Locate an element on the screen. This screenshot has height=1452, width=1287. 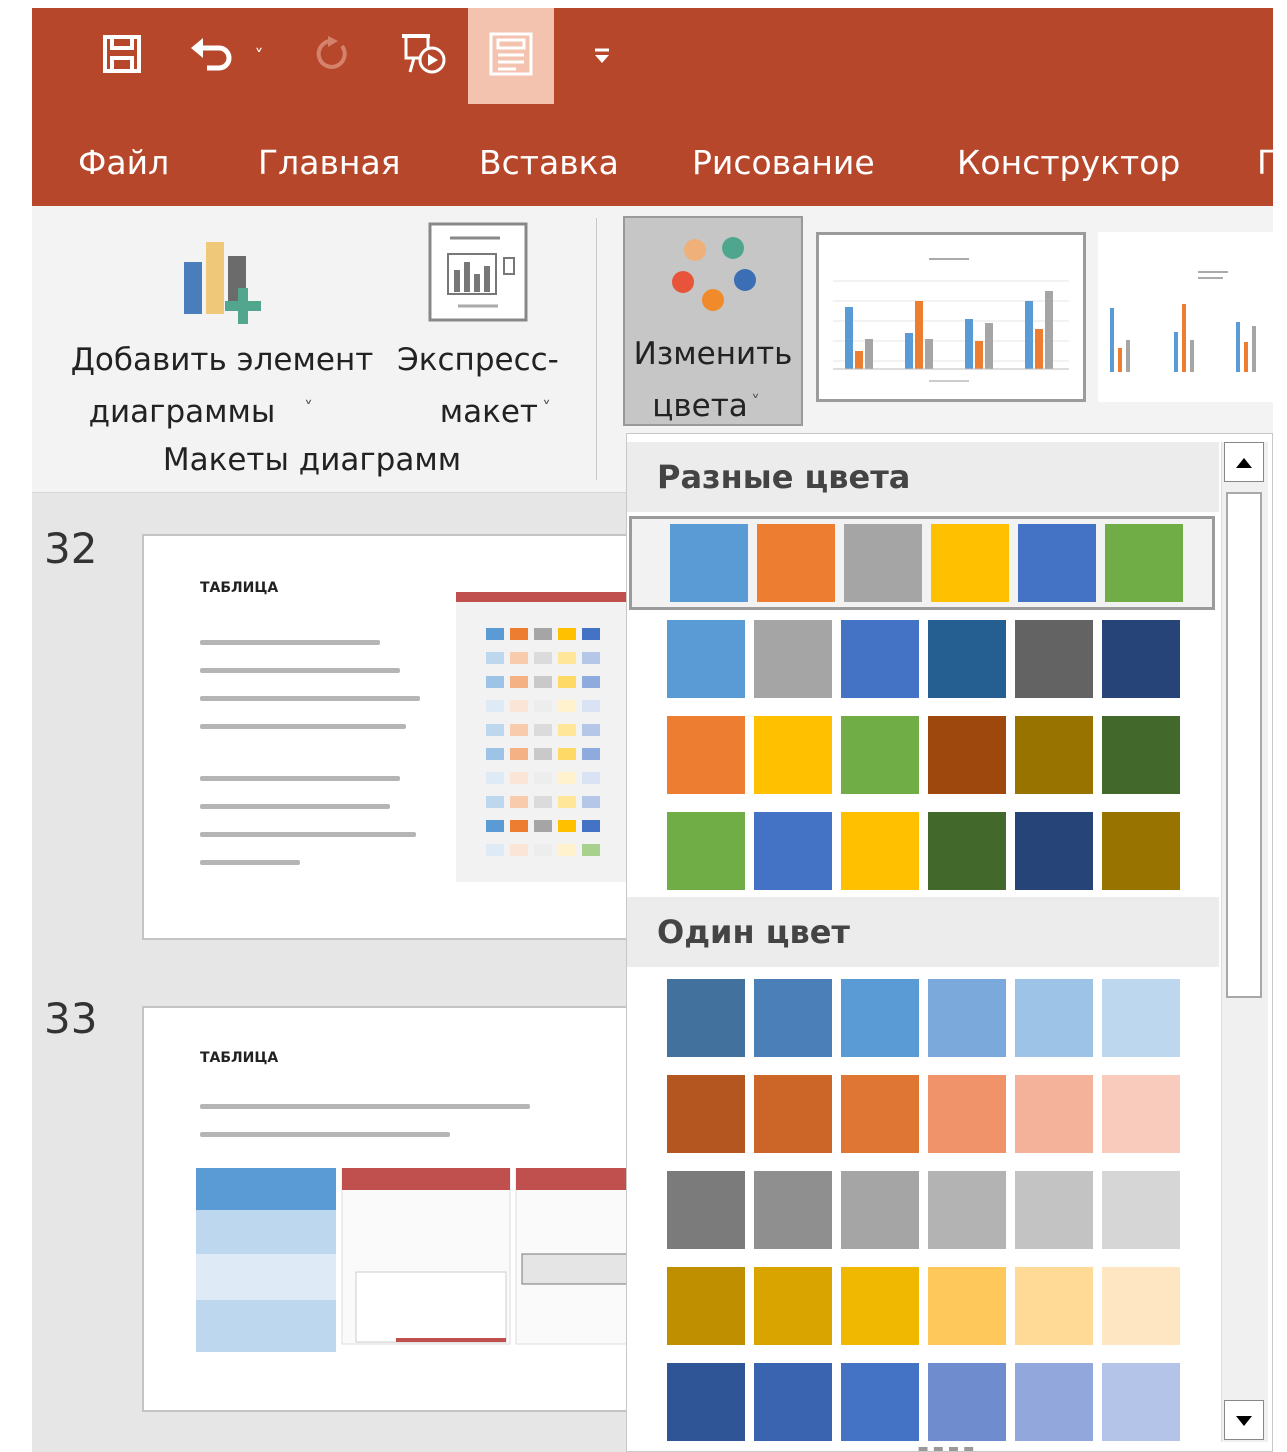
present-from-start-button is located at coordinates (424, 56).